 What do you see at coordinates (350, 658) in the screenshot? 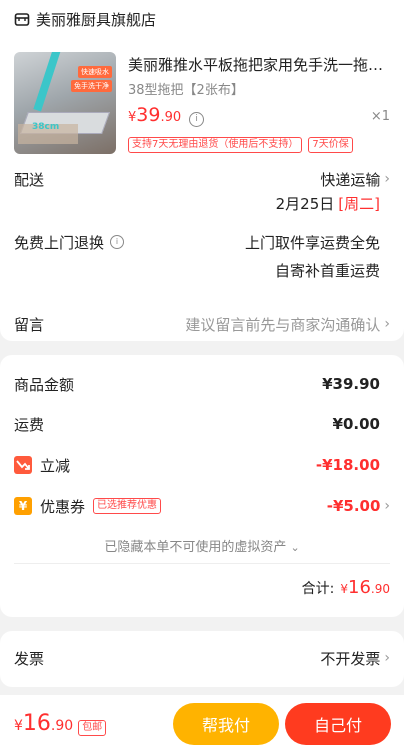
I see `invoice-value: 不开发票` at bounding box center [350, 658].